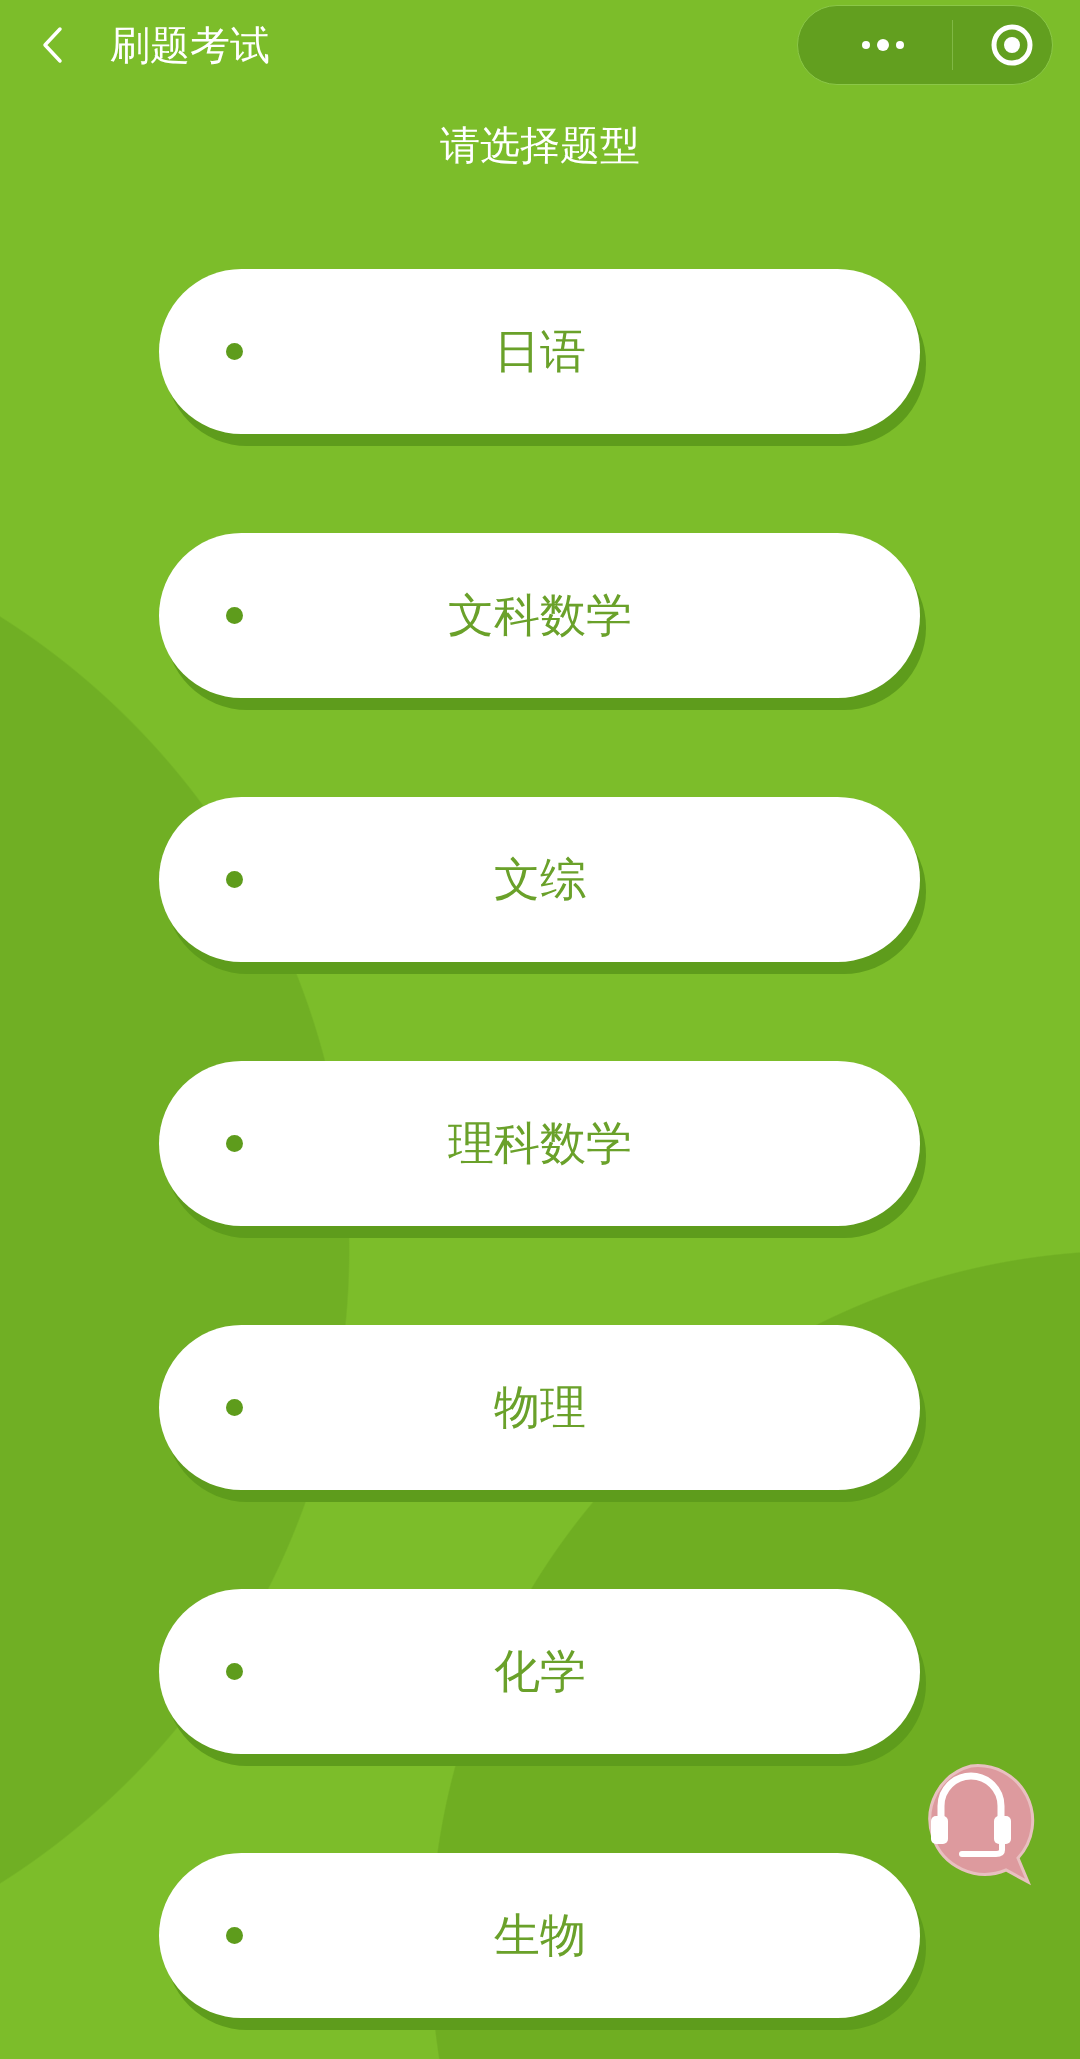 Image resolution: width=1080 pixels, height=2059 pixels. What do you see at coordinates (190, 45) in the screenshot?
I see `nav-title: 刷题考试` at bounding box center [190, 45].